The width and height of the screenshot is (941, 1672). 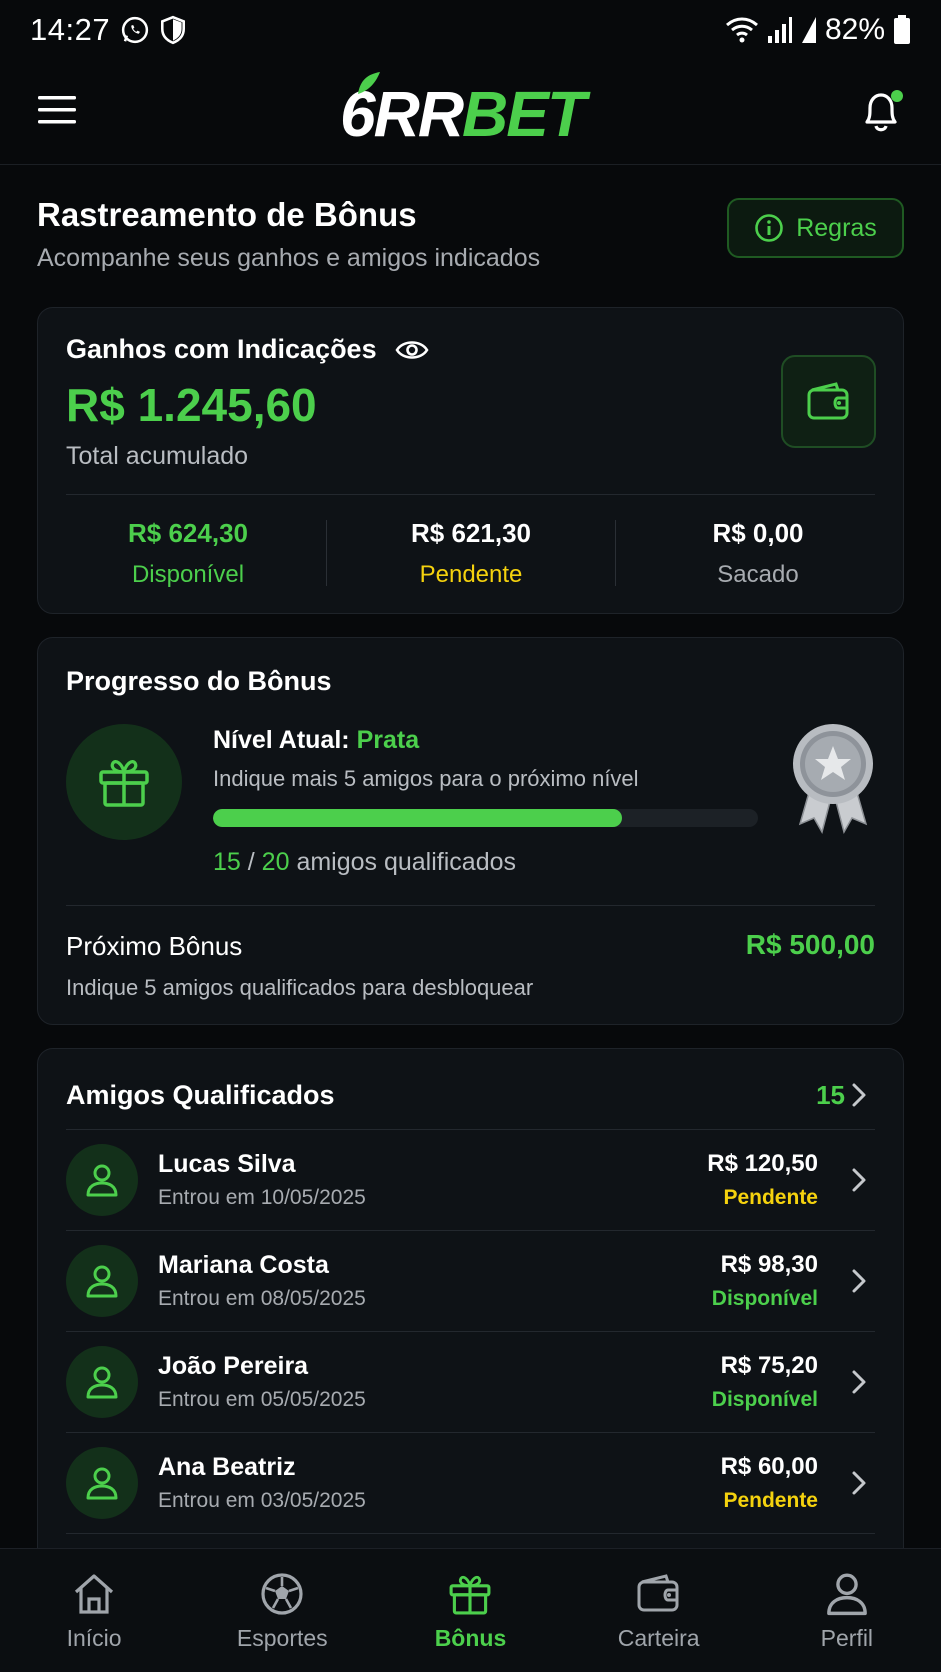 I want to click on friend-name: Mariana Costa, so click(x=243, y=1265).